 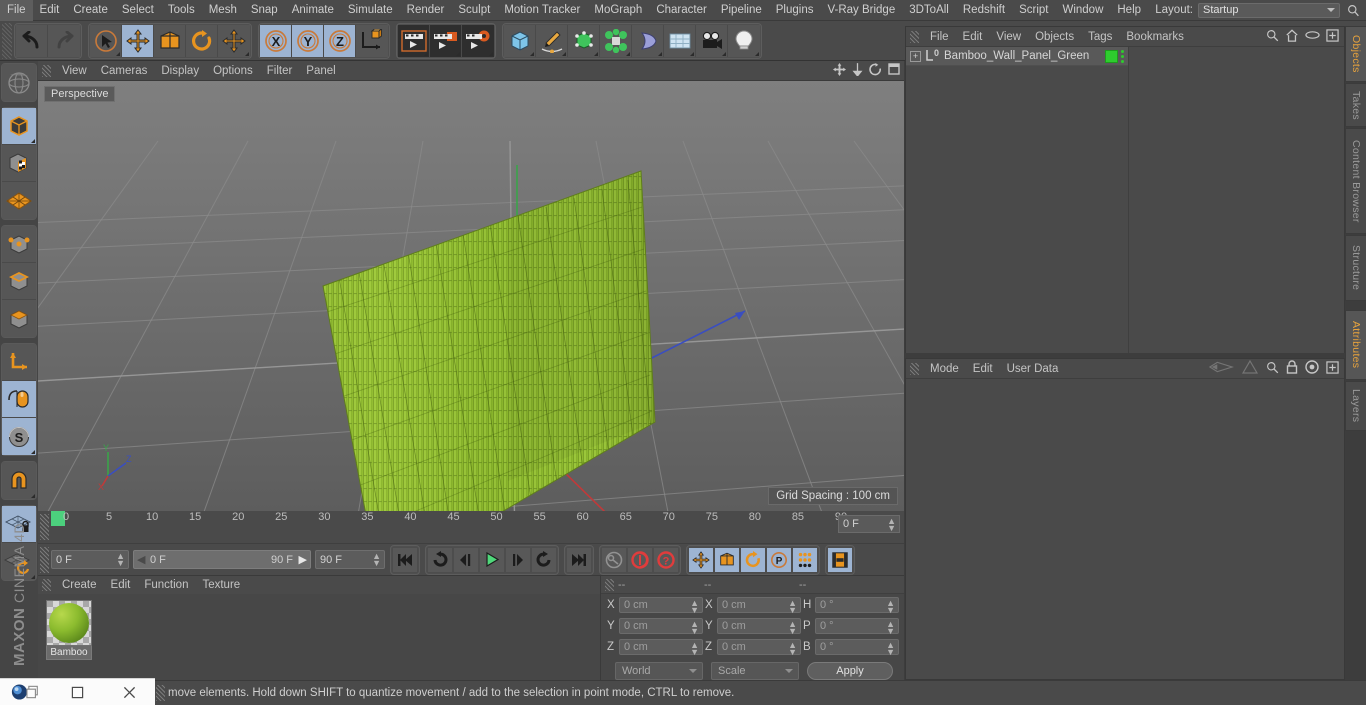 I want to click on add-light-button, so click(x=744, y=40).